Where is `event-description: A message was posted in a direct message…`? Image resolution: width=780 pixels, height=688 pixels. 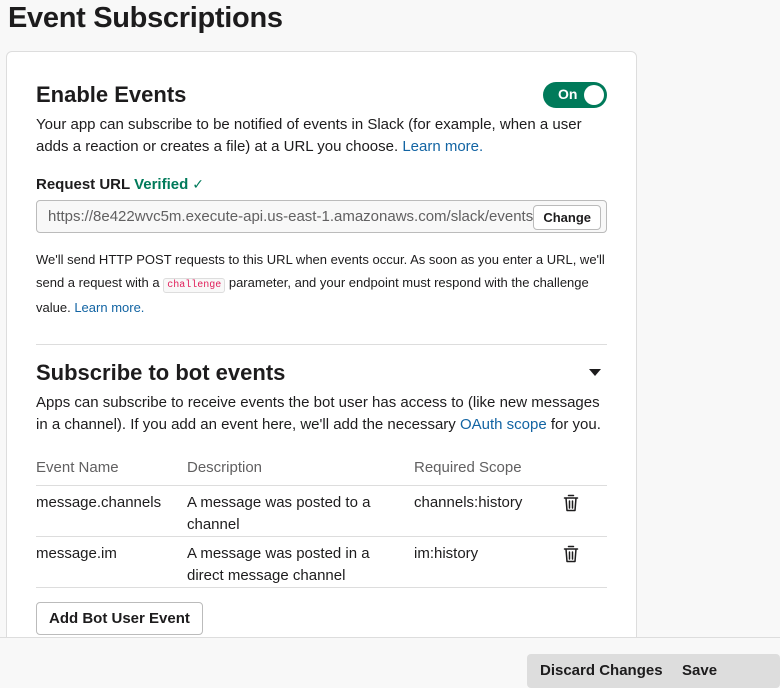 event-description: A message was posted in a direct message… is located at coordinates (278, 564).